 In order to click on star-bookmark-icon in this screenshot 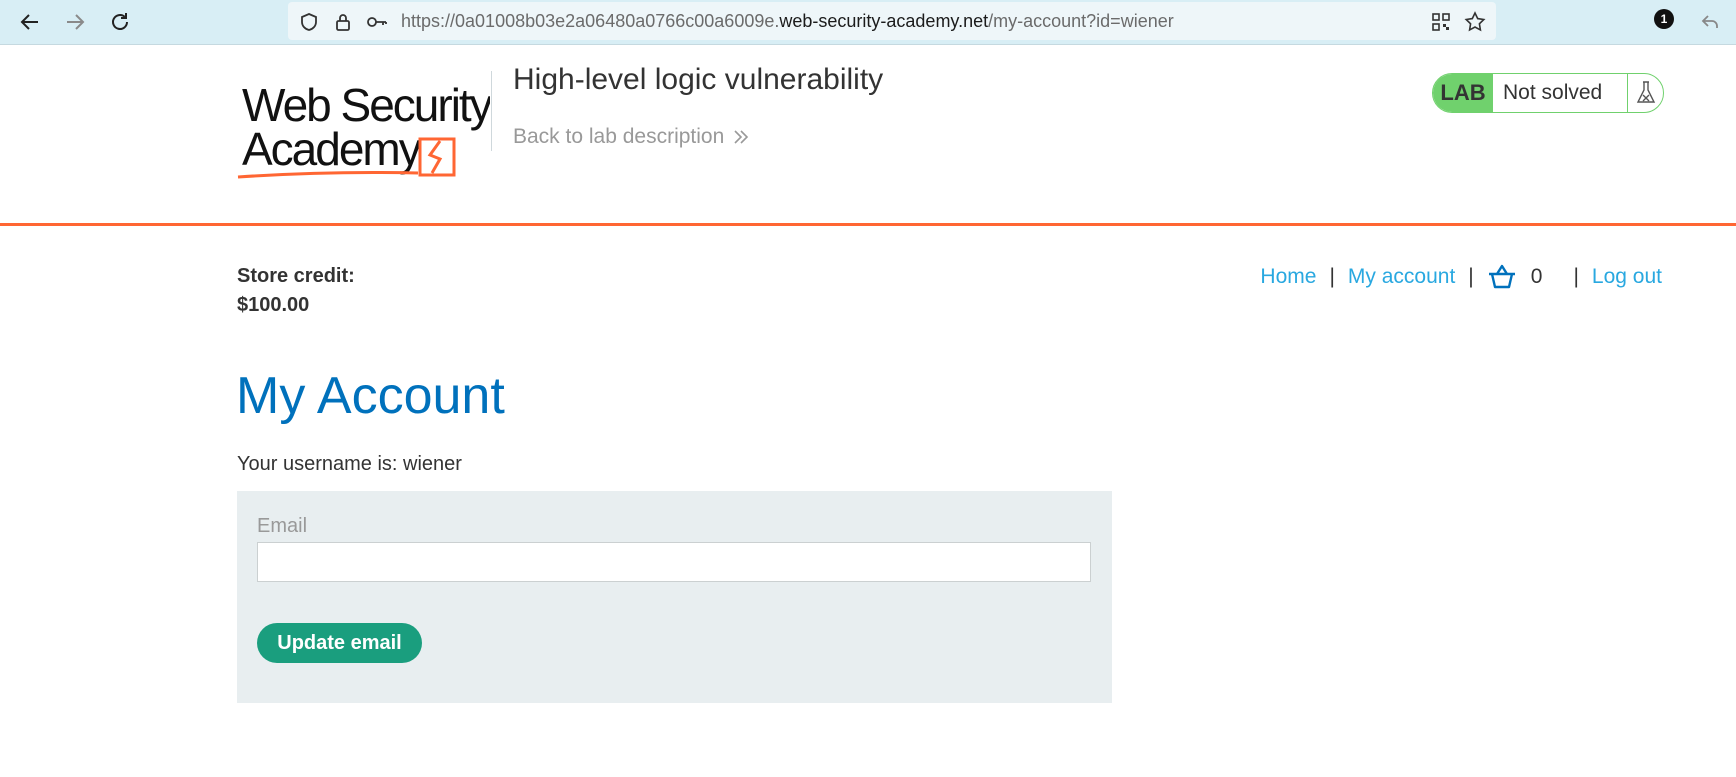, I will do `click(1475, 22)`.